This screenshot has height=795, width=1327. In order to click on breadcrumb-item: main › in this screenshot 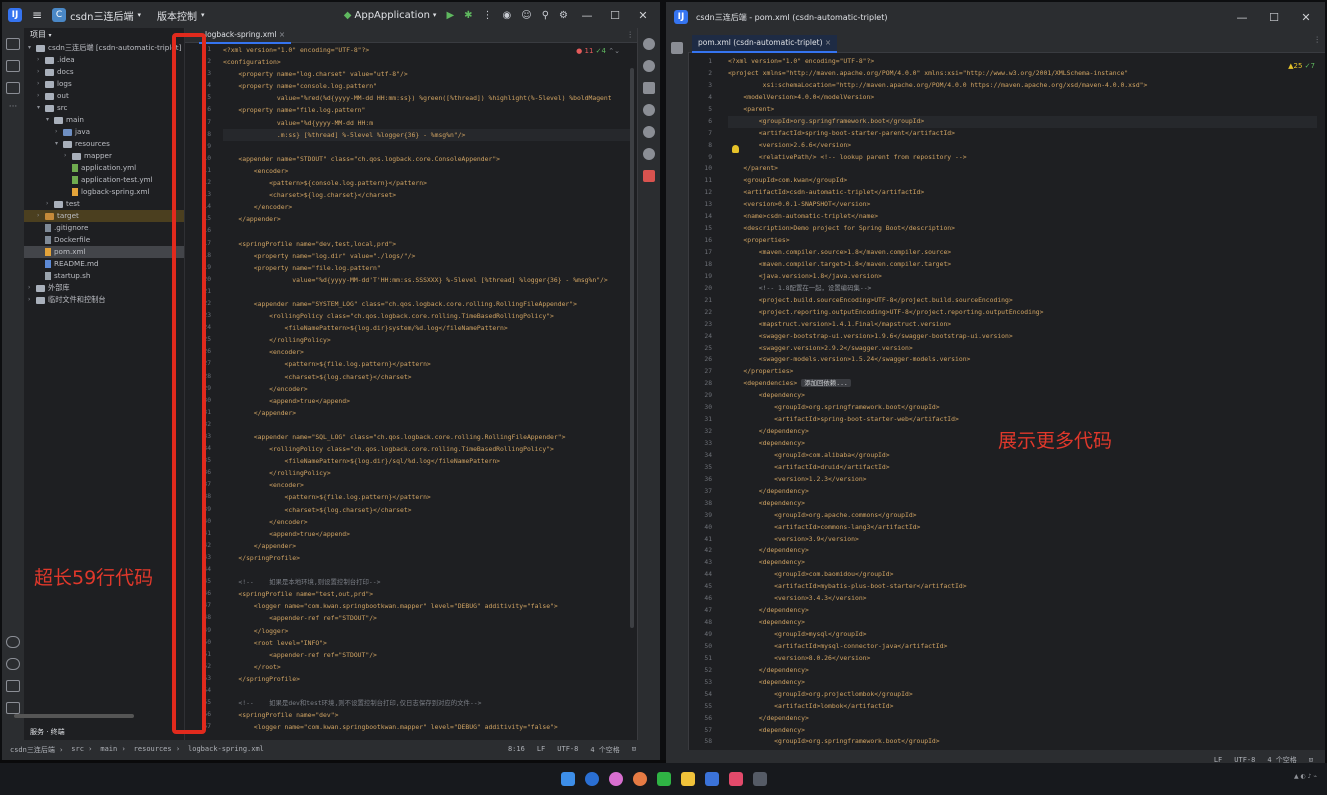, I will do `click(112, 750)`.